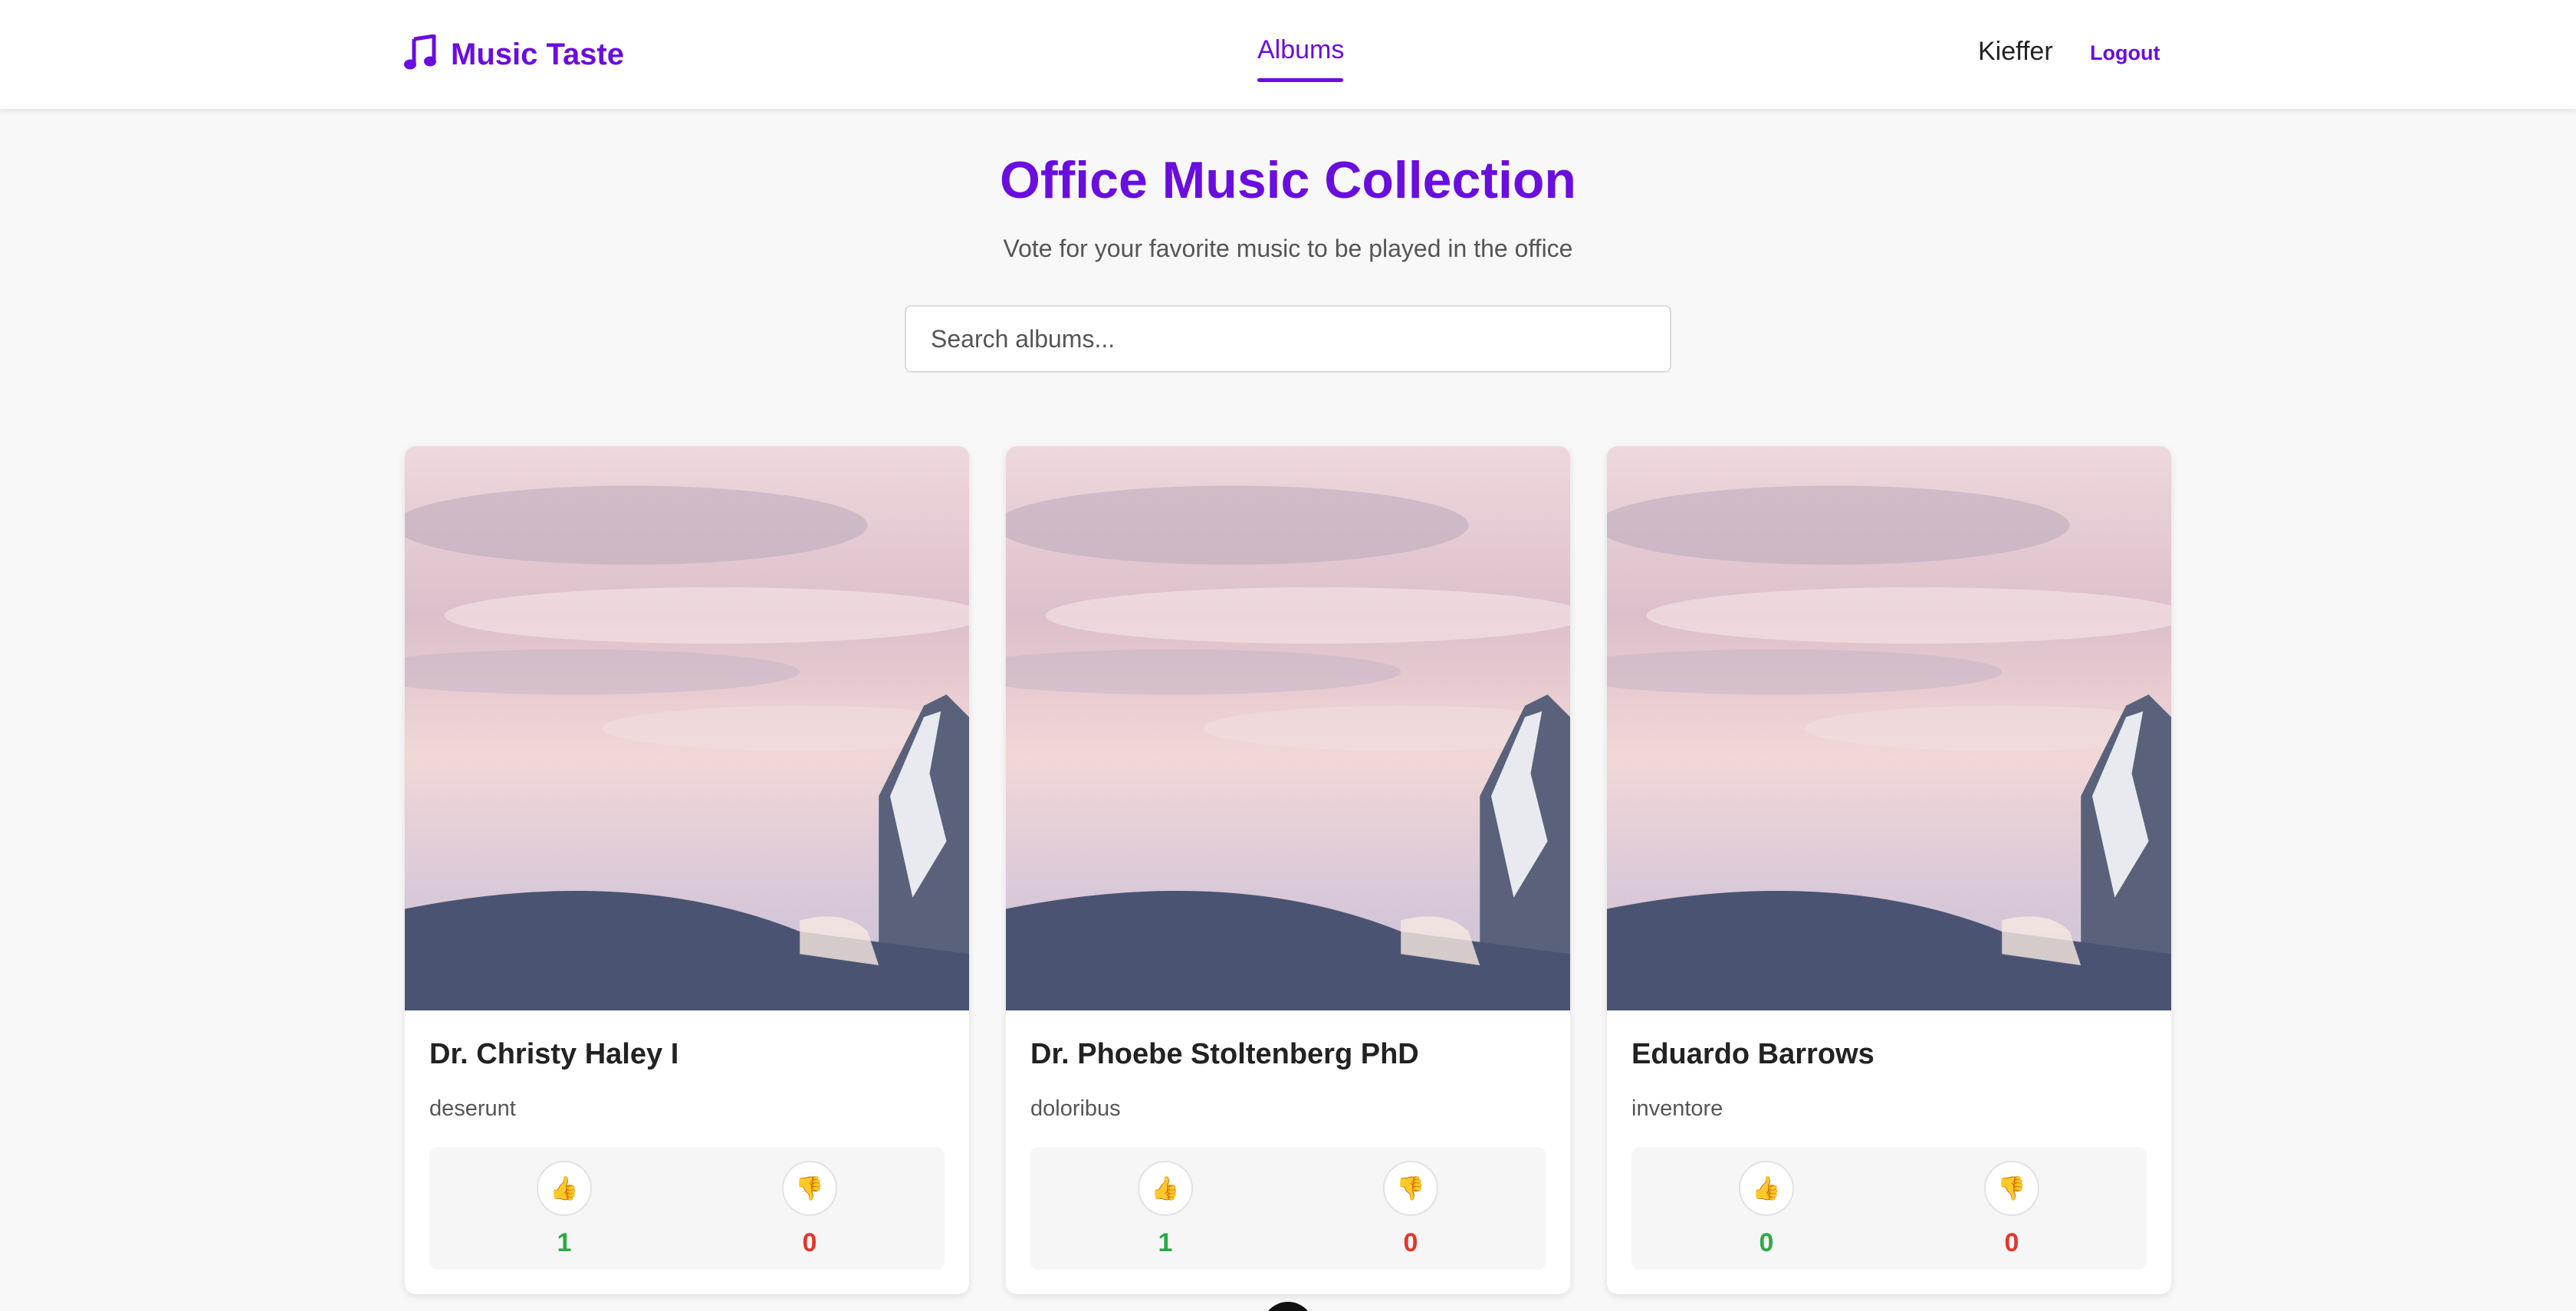  Describe the element at coordinates (1677, 1108) in the screenshot. I see `album-subtitle: inventore` at that location.